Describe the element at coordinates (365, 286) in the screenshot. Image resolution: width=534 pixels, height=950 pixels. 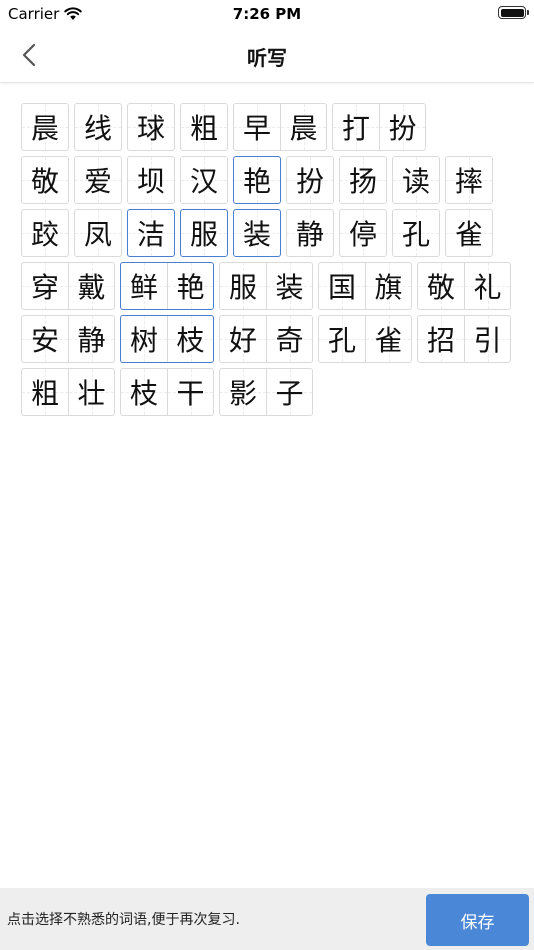
I see `word-tile: 国旗` at that location.